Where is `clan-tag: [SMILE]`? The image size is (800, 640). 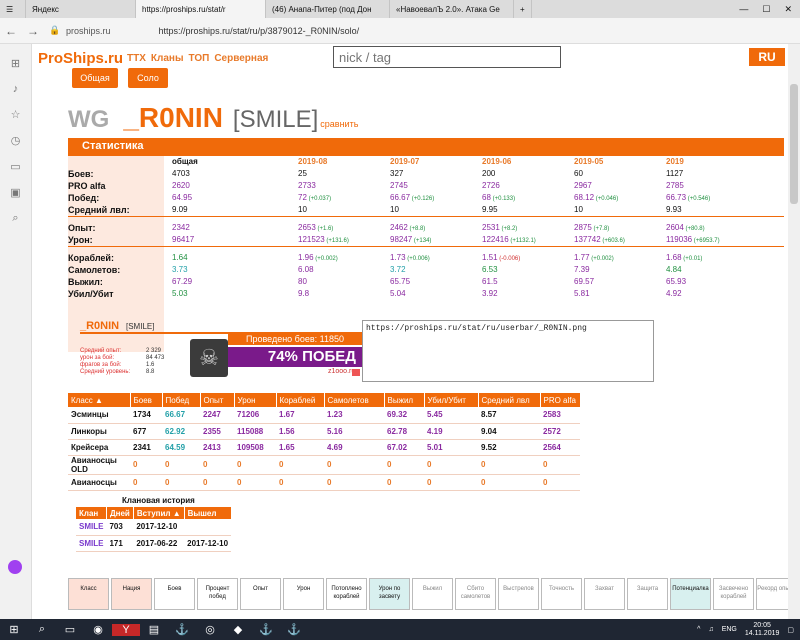
clan-tag: [SMILE] is located at coordinates (275, 120).